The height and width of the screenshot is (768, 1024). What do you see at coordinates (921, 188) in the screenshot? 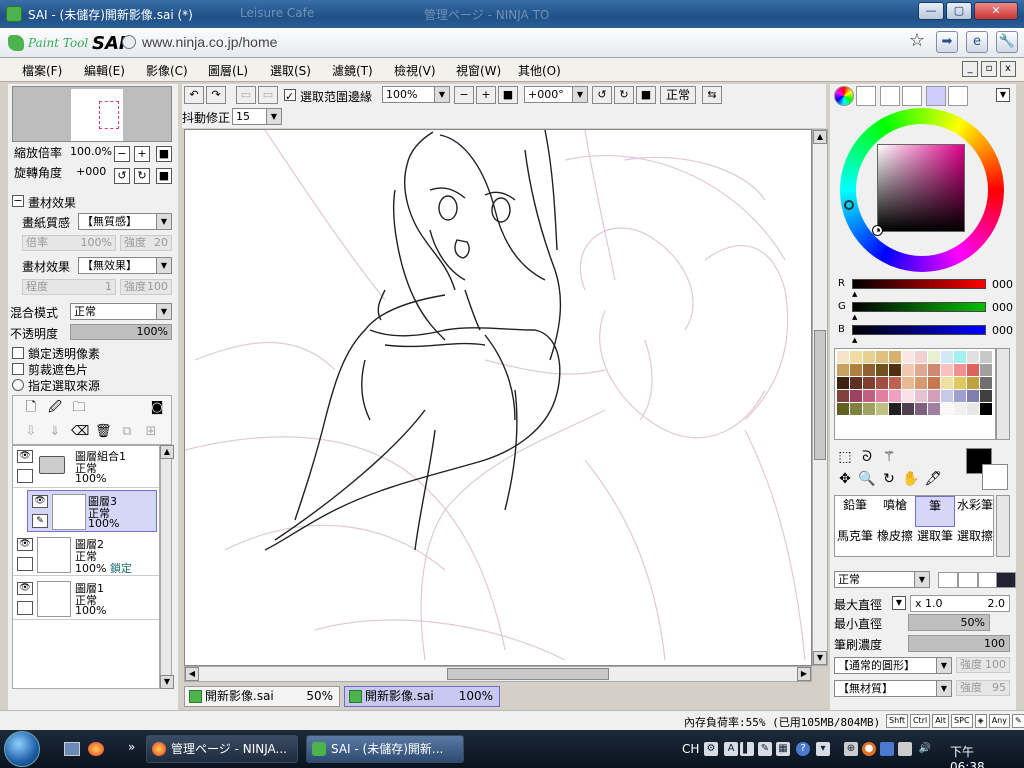
I see `saturation-value-square` at bounding box center [921, 188].